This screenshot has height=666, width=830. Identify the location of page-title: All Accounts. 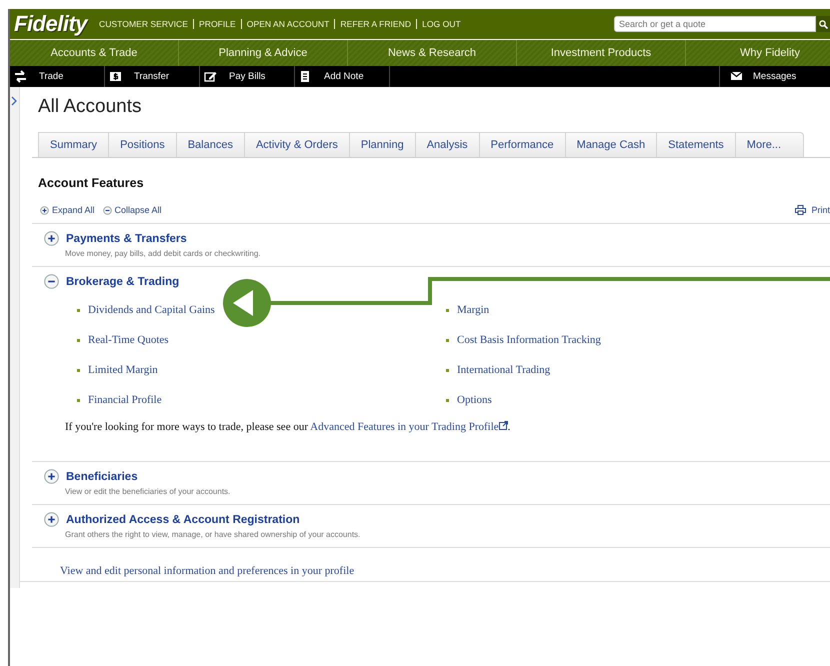
(90, 107).